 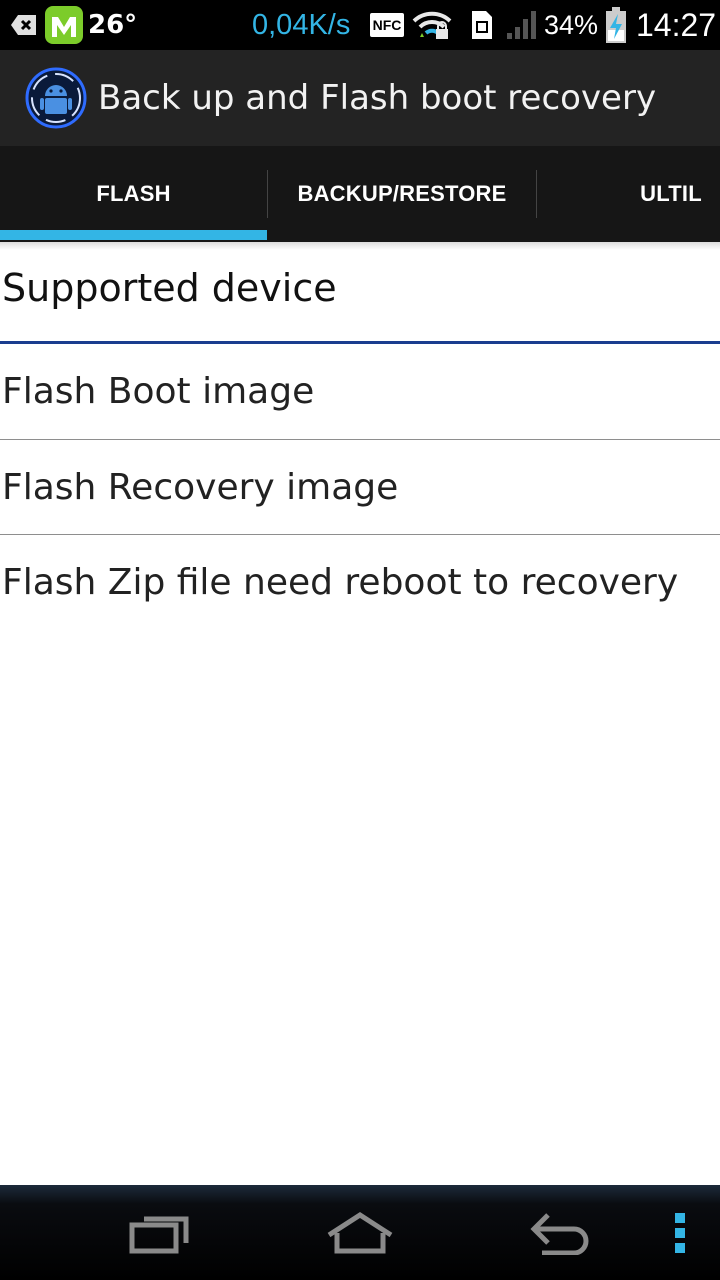 I want to click on network-speed-text: 0,04K/s, so click(x=301, y=24).